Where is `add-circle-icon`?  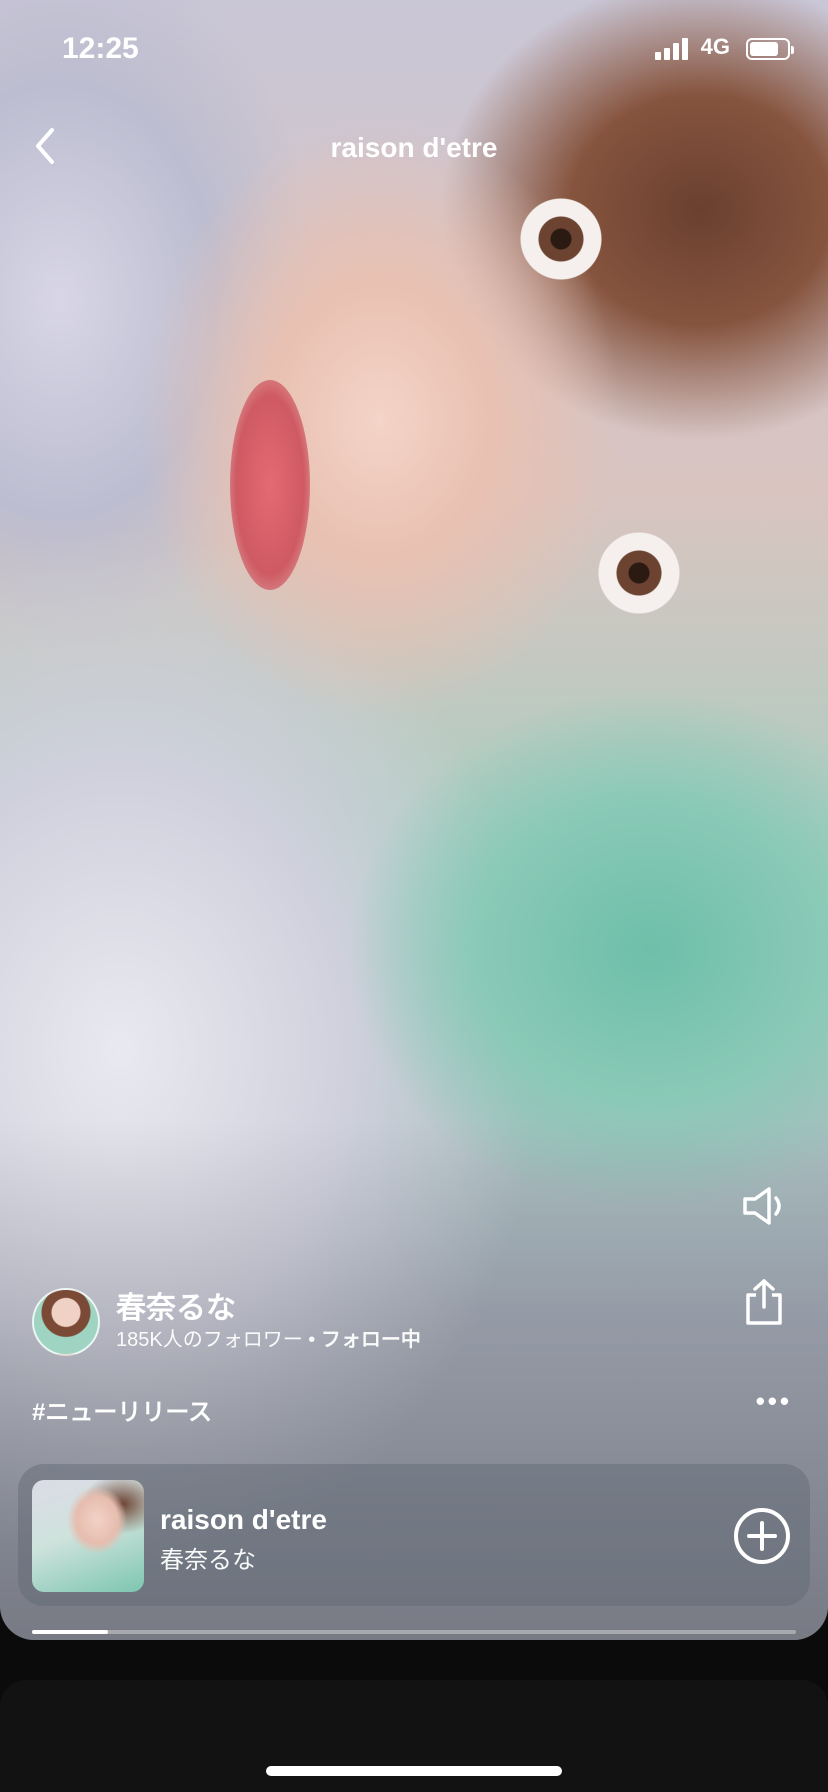 add-circle-icon is located at coordinates (762, 1536).